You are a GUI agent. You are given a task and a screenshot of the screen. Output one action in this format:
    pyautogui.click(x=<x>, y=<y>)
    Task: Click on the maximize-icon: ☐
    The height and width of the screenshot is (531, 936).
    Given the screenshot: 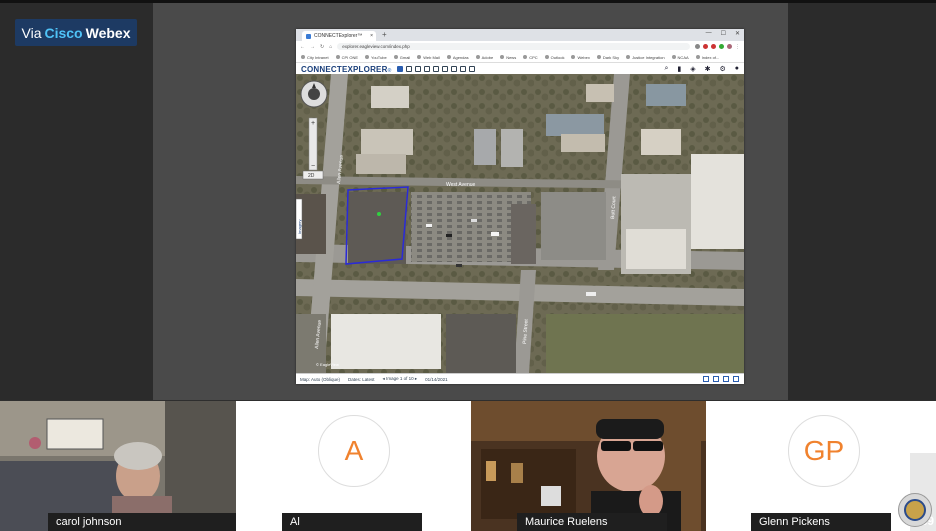 What is the action you would take?
    pyautogui.click(x=723, y=33)
    